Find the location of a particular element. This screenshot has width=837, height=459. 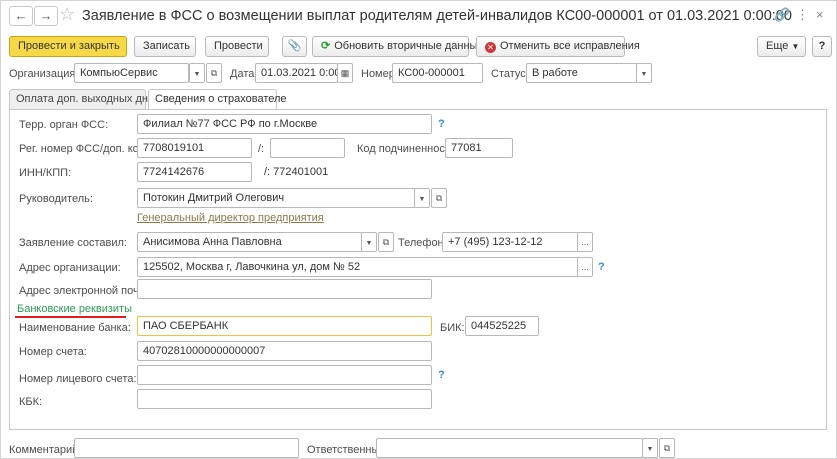

address-help-icon: ? is located at coordinates (601, 267).